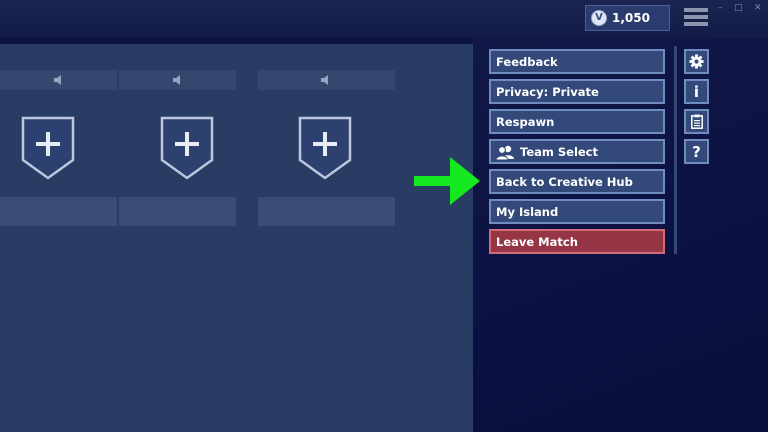  I want to click on clipboard-icon, so click(696, 121).